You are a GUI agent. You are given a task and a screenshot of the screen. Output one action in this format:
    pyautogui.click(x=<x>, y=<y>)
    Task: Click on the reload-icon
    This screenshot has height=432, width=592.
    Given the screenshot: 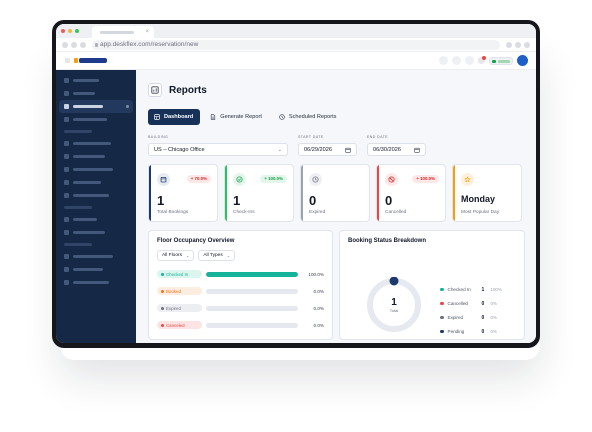 What is the action you would take?
    pyautogui.click(x=83, y=45)
    